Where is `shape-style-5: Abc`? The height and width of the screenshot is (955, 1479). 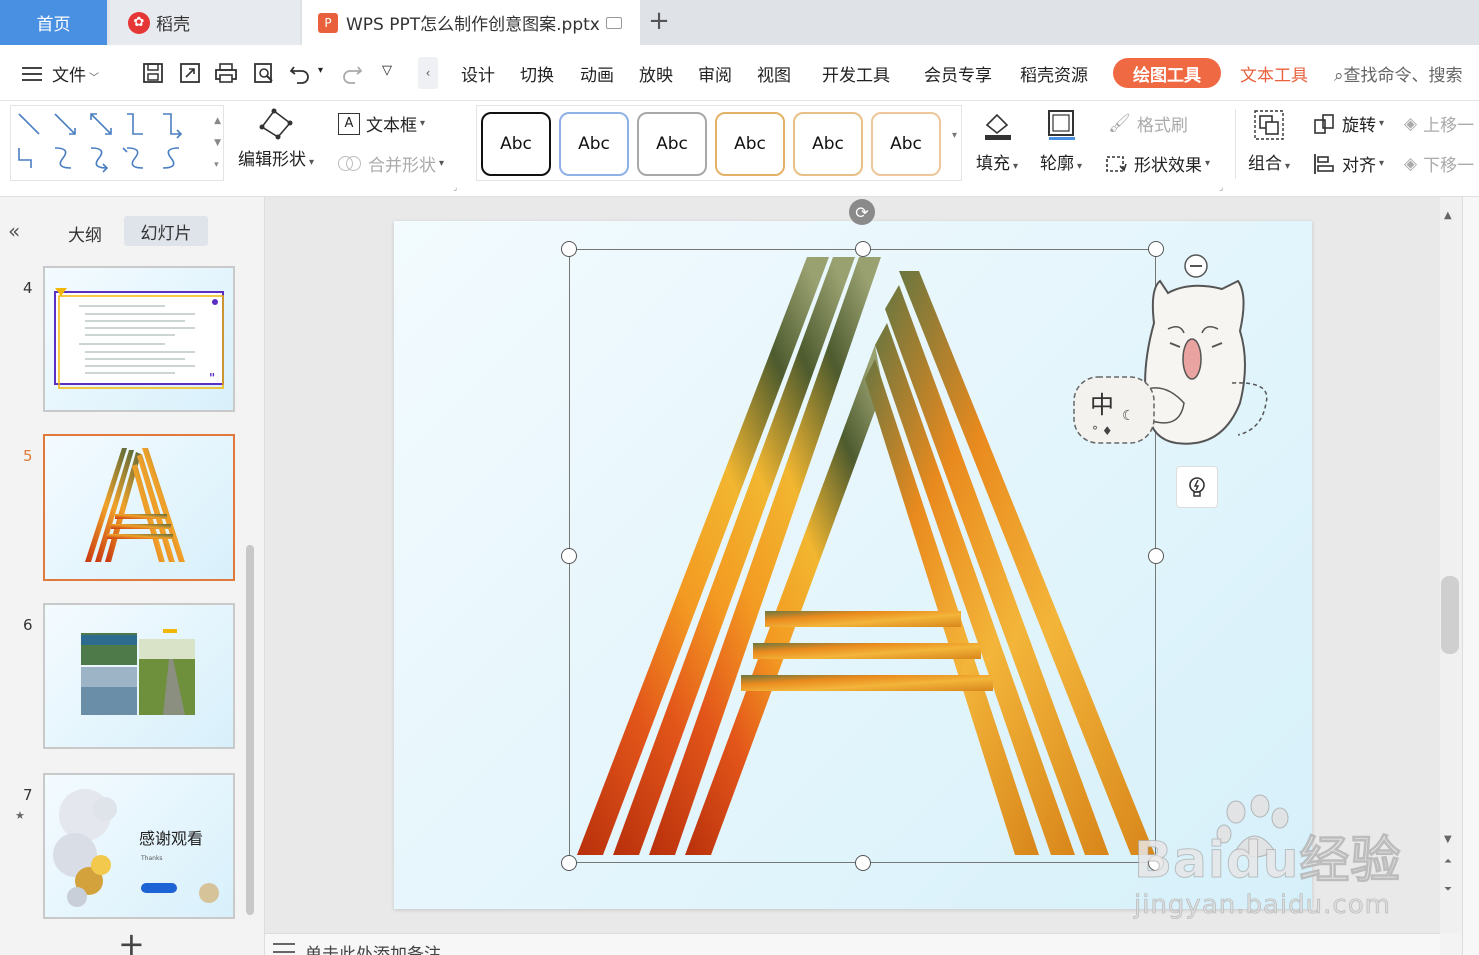
shape-style-5: Abc is located at coordinates (828, 144).